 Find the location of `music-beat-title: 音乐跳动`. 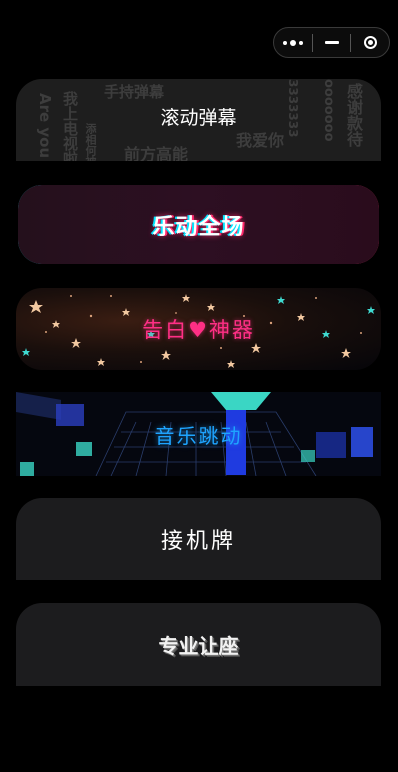

music-beat-title: 音乐跳动 is located at coordinates (198, 435).